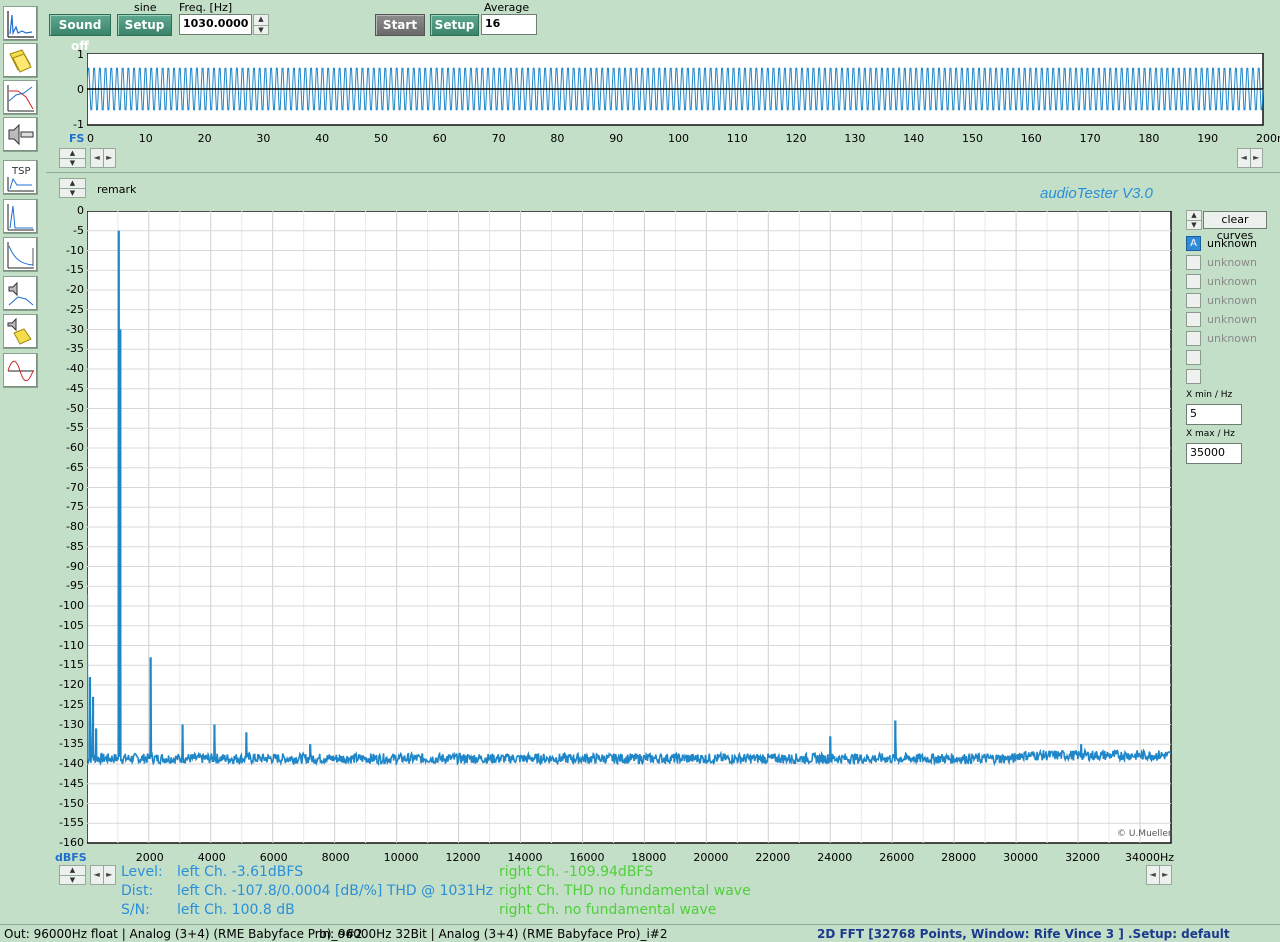  I want to click on scope-xtick: 130, so click(855, 138).